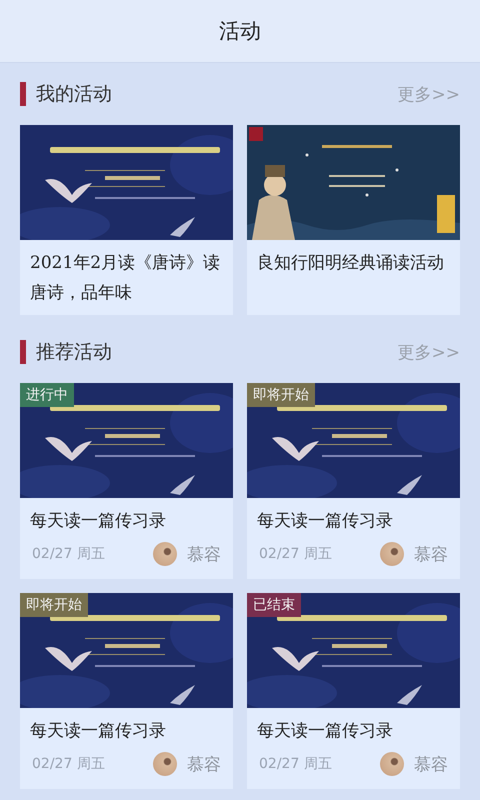 The height and width of the screenshot is (800, 480). I want to click on activity-card: 2021年2月读《唐诗》读唐诗，品年味, so click(126, 220).